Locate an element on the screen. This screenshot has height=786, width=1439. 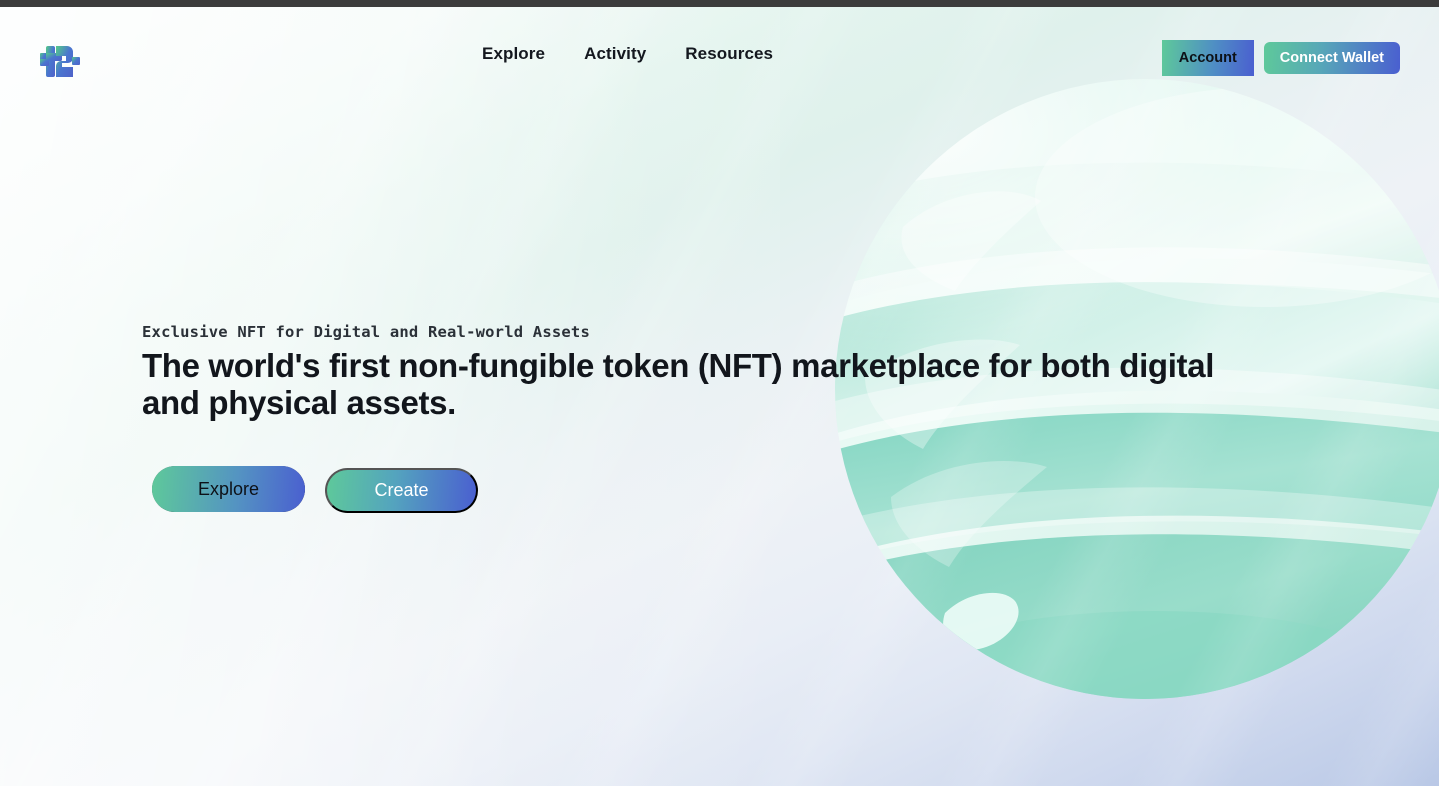
explore-button: Explore is located at coordinates (228, 489).